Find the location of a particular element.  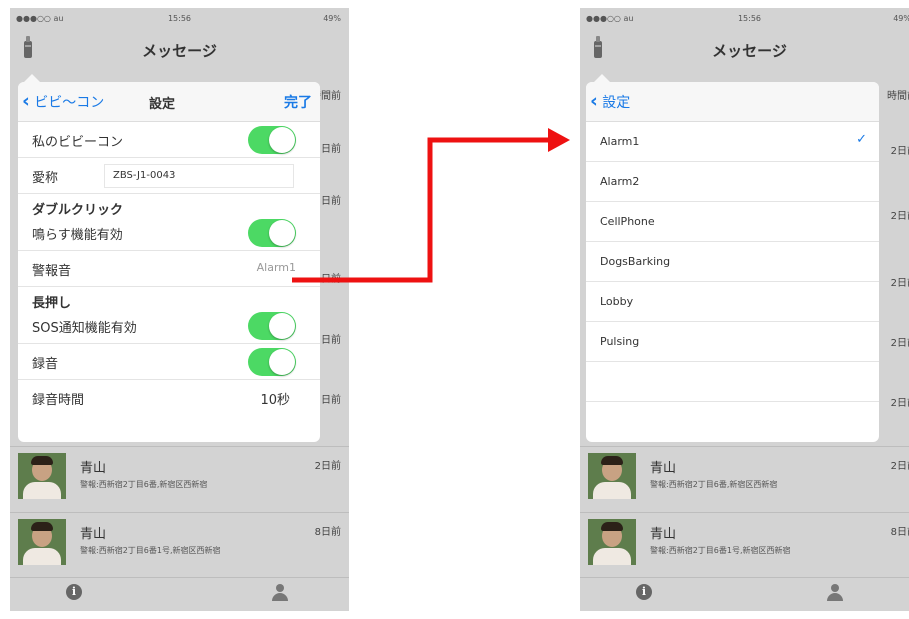

alarm-option: DogsBarking is located at coordinates (732, 262).